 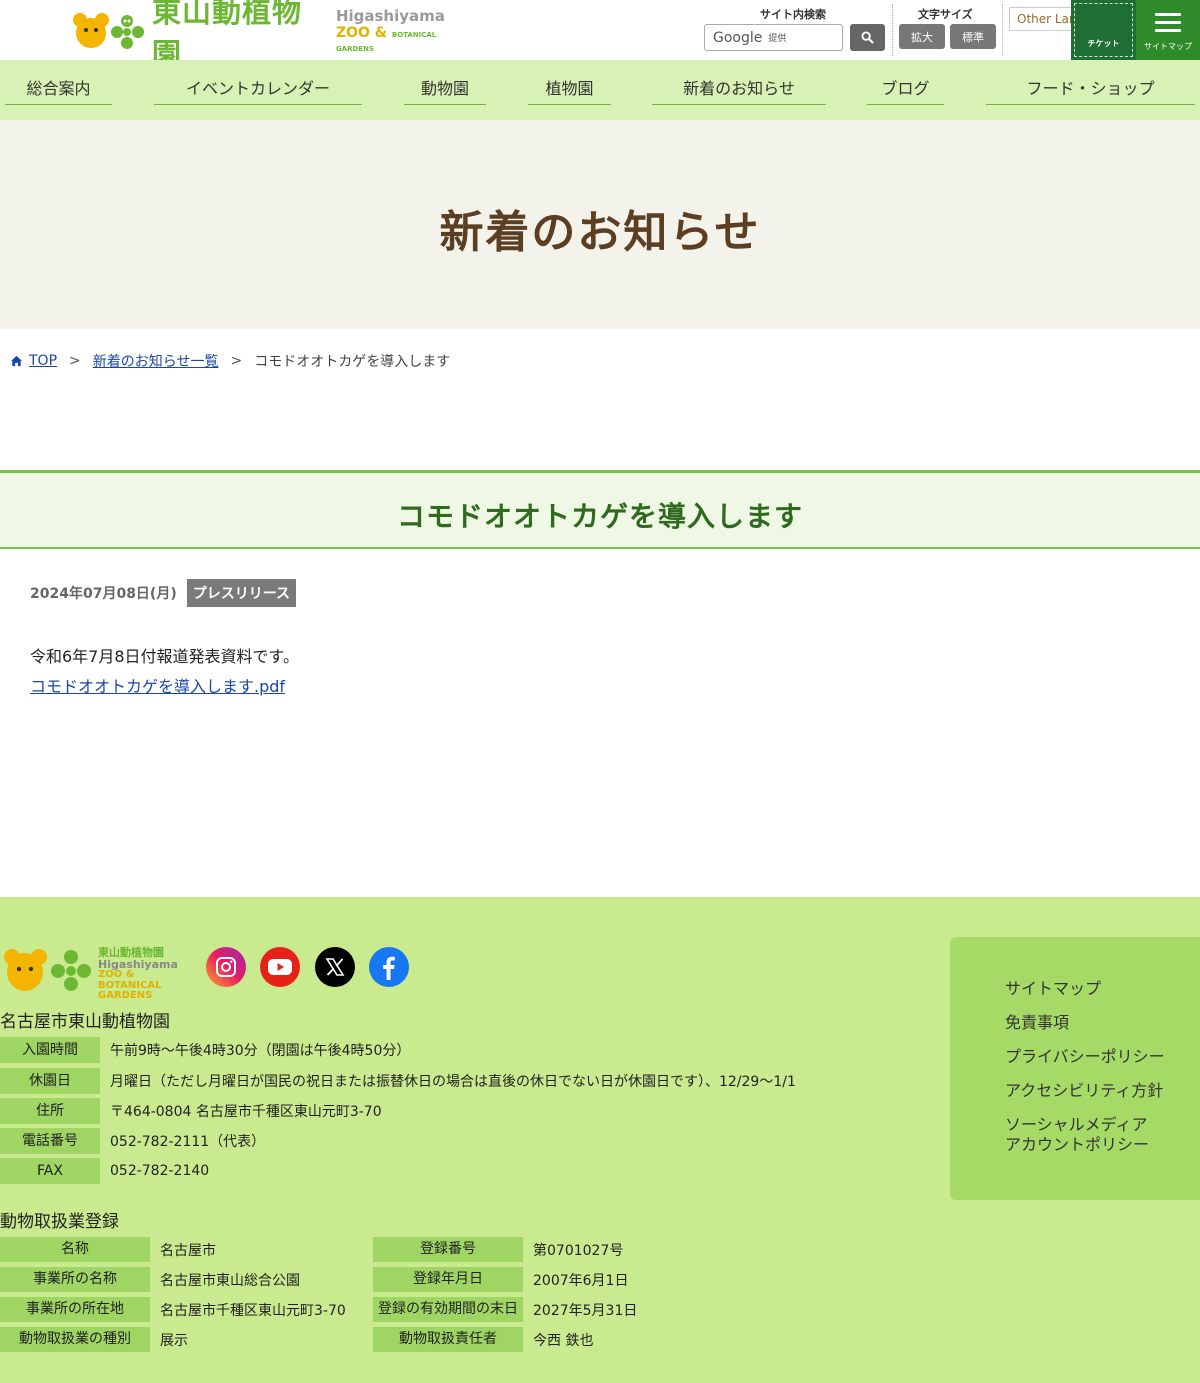 What do you see at coordinates (445, 91) in the screenshot?
I see `nav-item-zoo: 動物園` at bounding box center [445, 91].